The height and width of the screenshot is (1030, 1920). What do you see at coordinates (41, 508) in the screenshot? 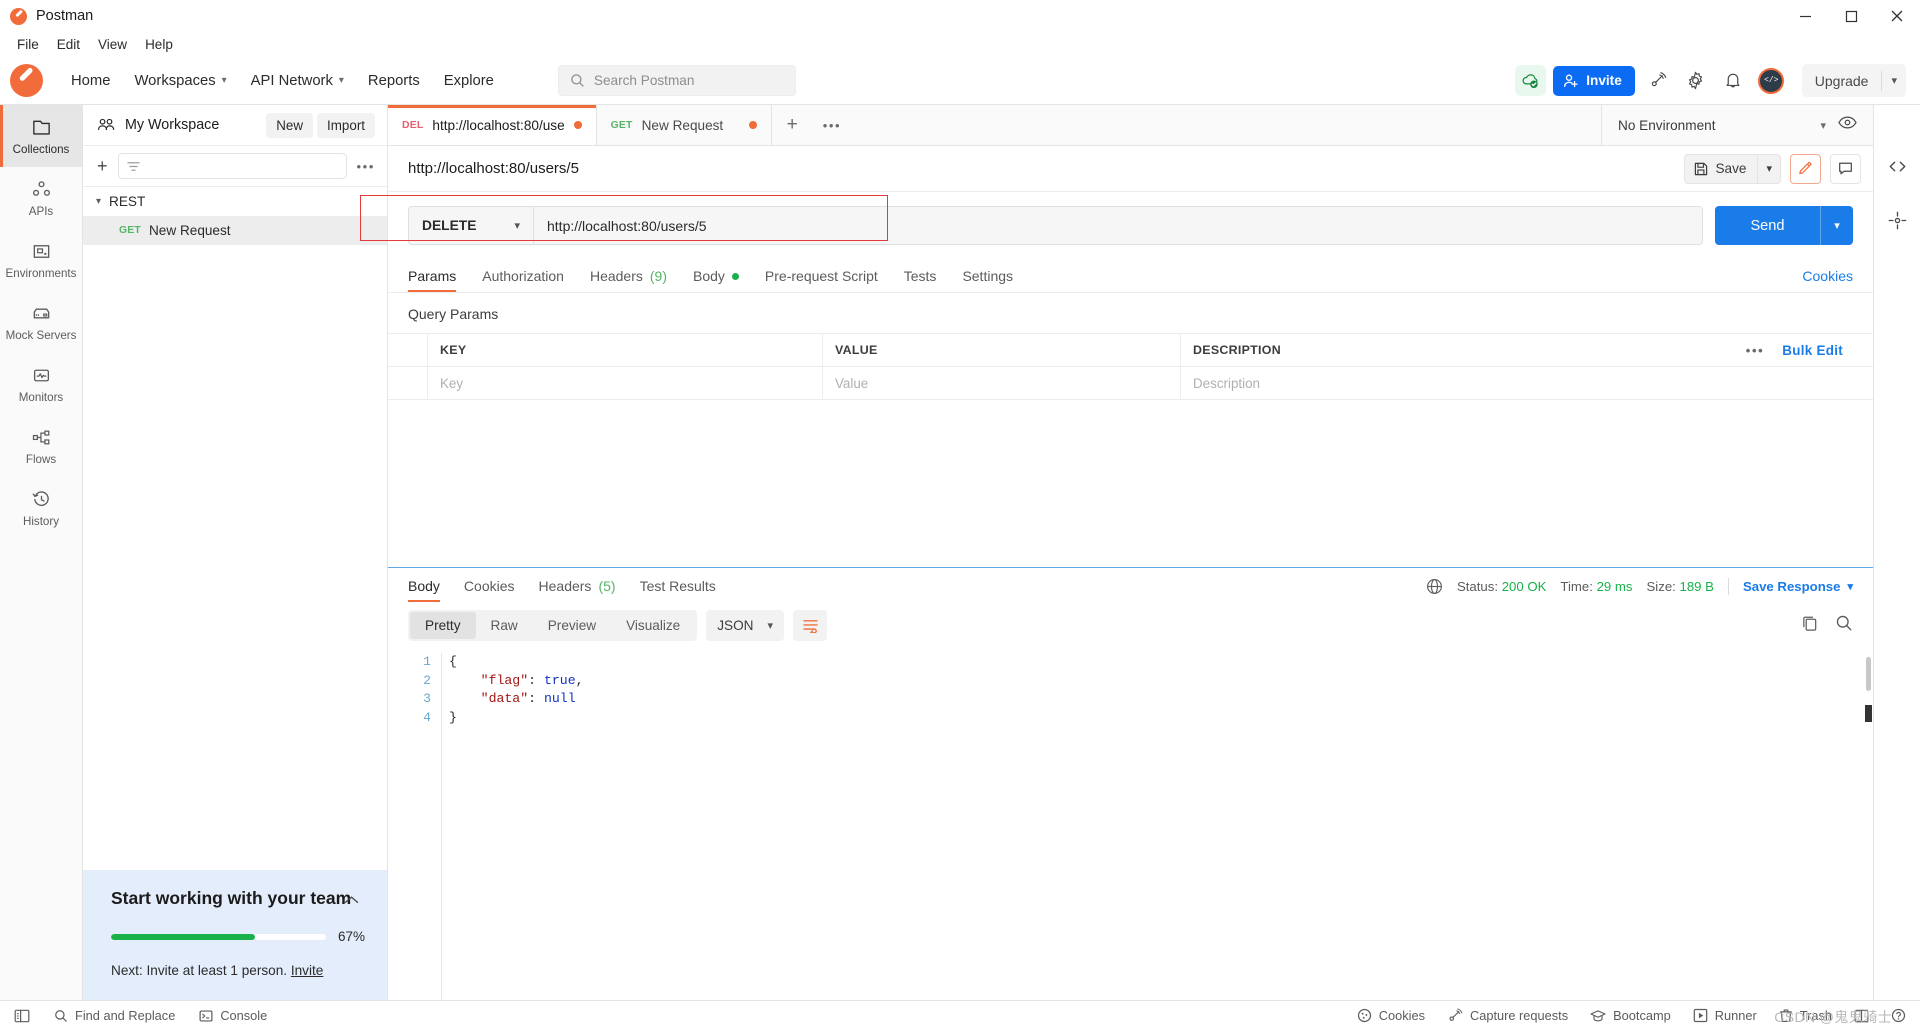
I see `sidebar-item-history: History` at bounding box center [41, 508].